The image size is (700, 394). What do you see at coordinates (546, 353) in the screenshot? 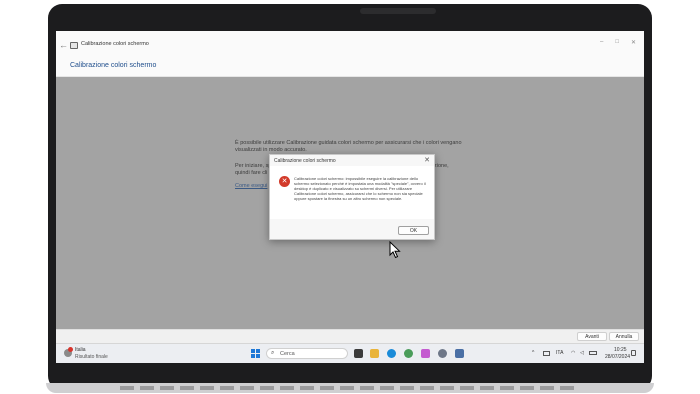
I see `keyboard-icon` at bounding box center [546, 353].